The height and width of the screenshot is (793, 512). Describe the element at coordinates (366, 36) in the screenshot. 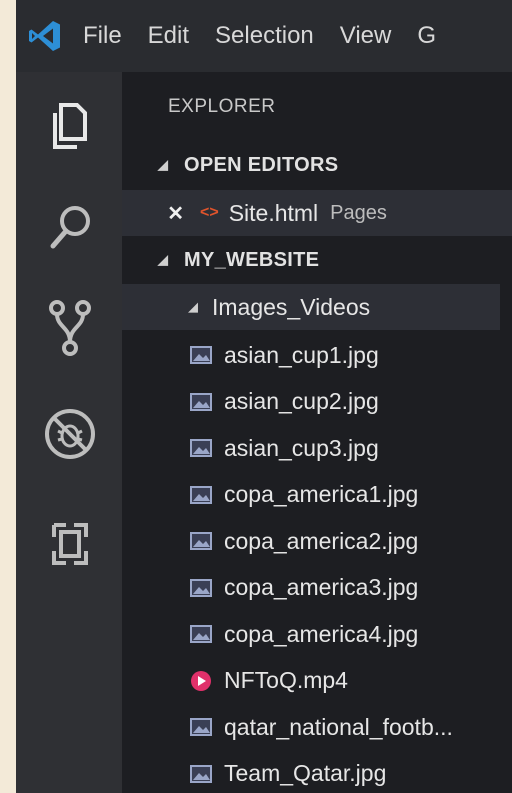

I see `menu-view: View` at that location.